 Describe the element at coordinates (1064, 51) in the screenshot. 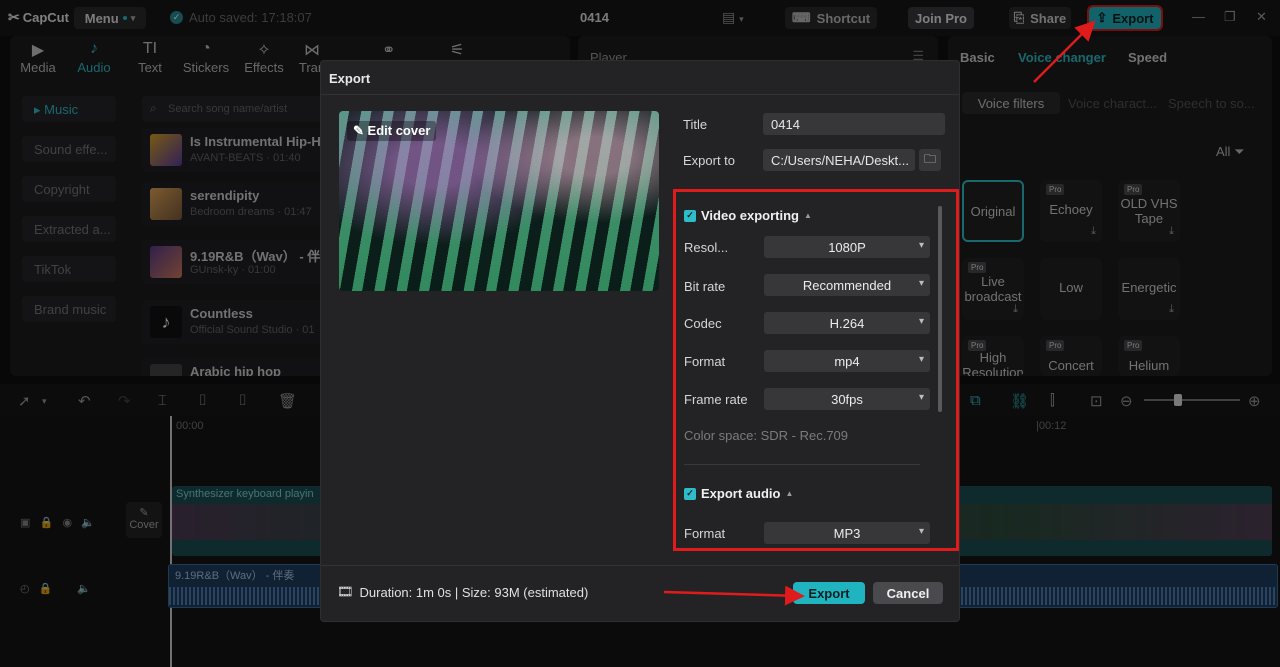

I see `arrow-to-export-top` at that location.